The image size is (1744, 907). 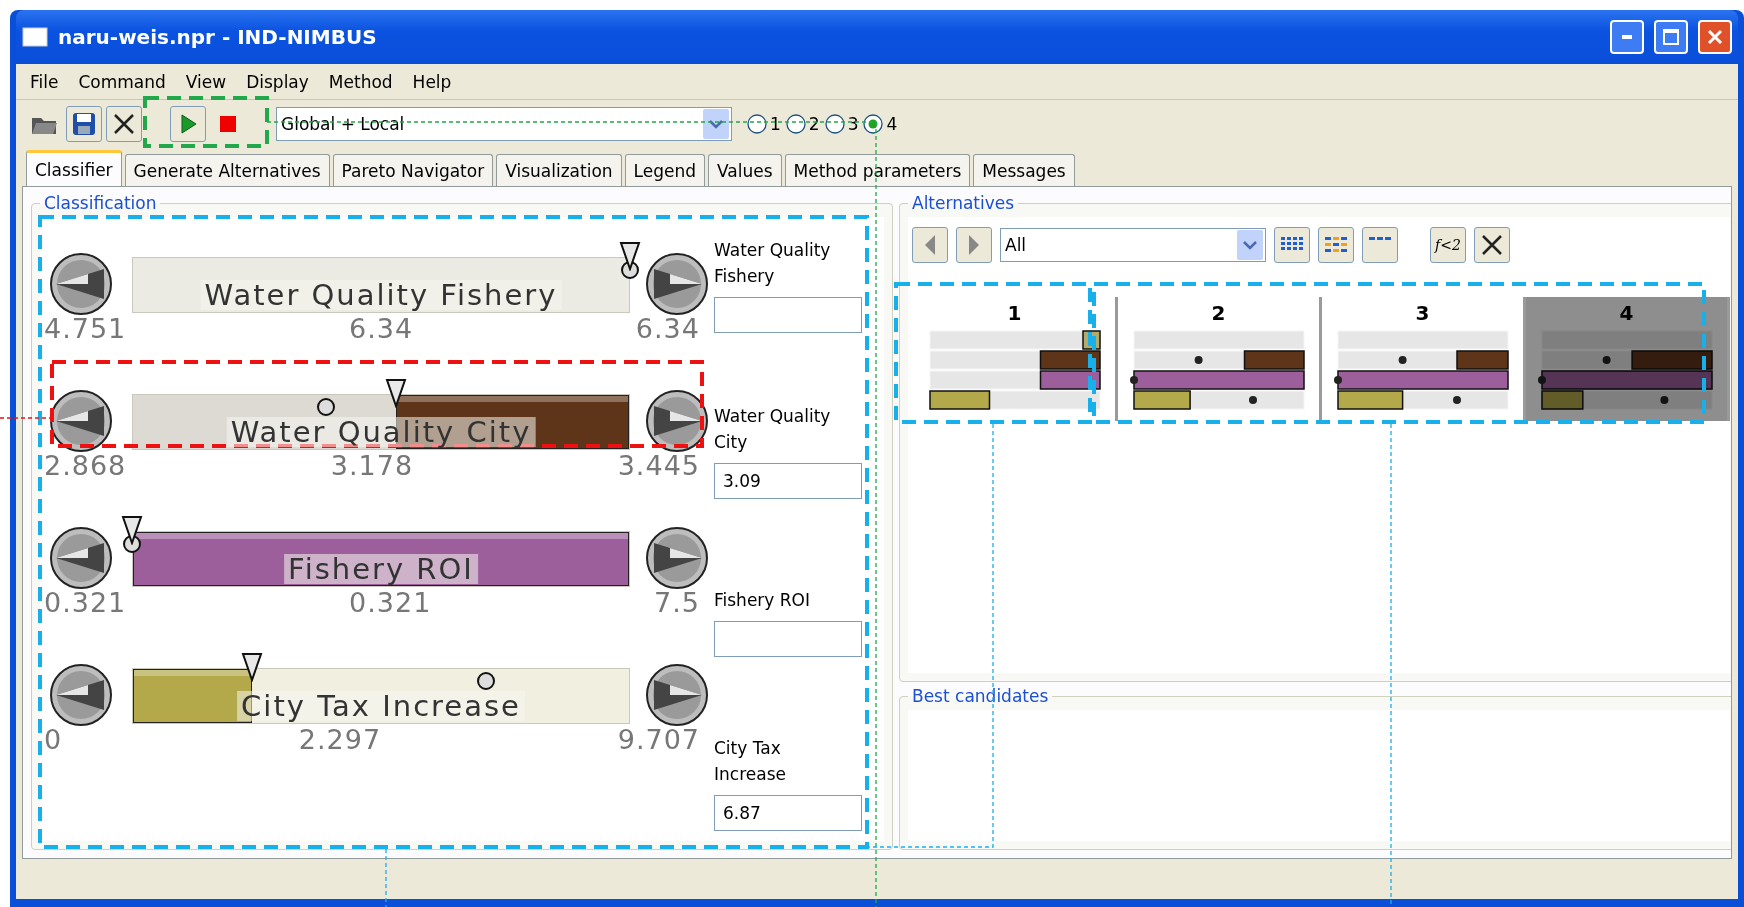 What do you see at coordinates (773, 429) in the screenshot?
I see `objective-label: Water Quality City` at bounding box center [773, 429].